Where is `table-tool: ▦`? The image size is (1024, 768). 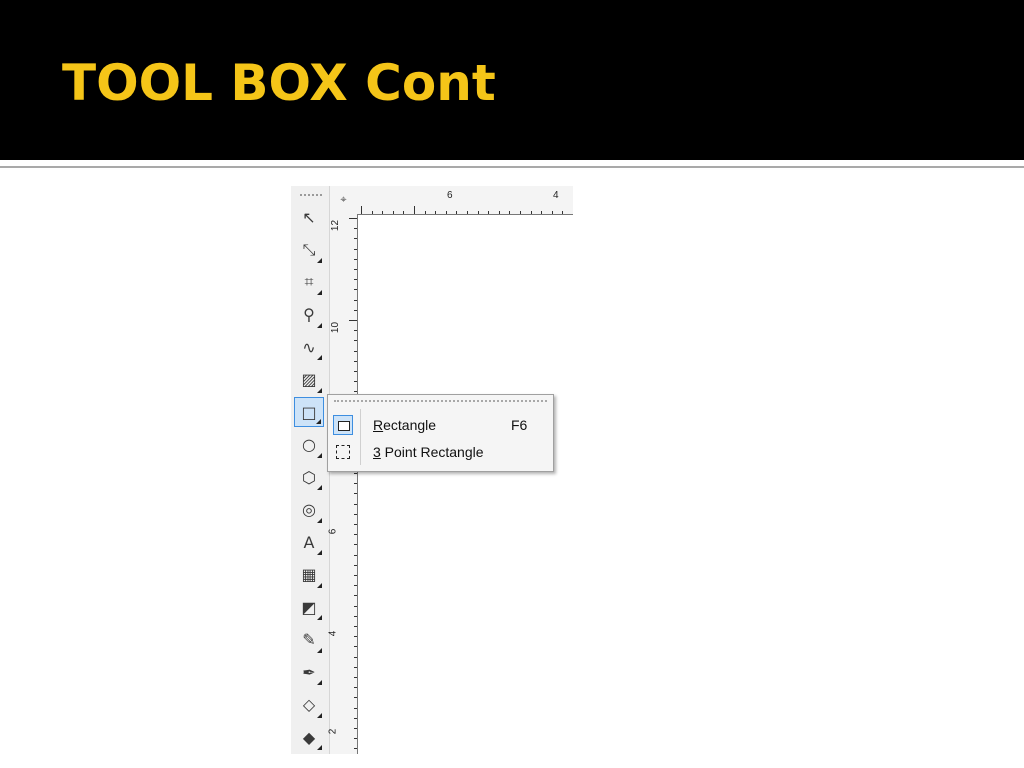 table-tool: ▦ is located at coordinates (309, 575).